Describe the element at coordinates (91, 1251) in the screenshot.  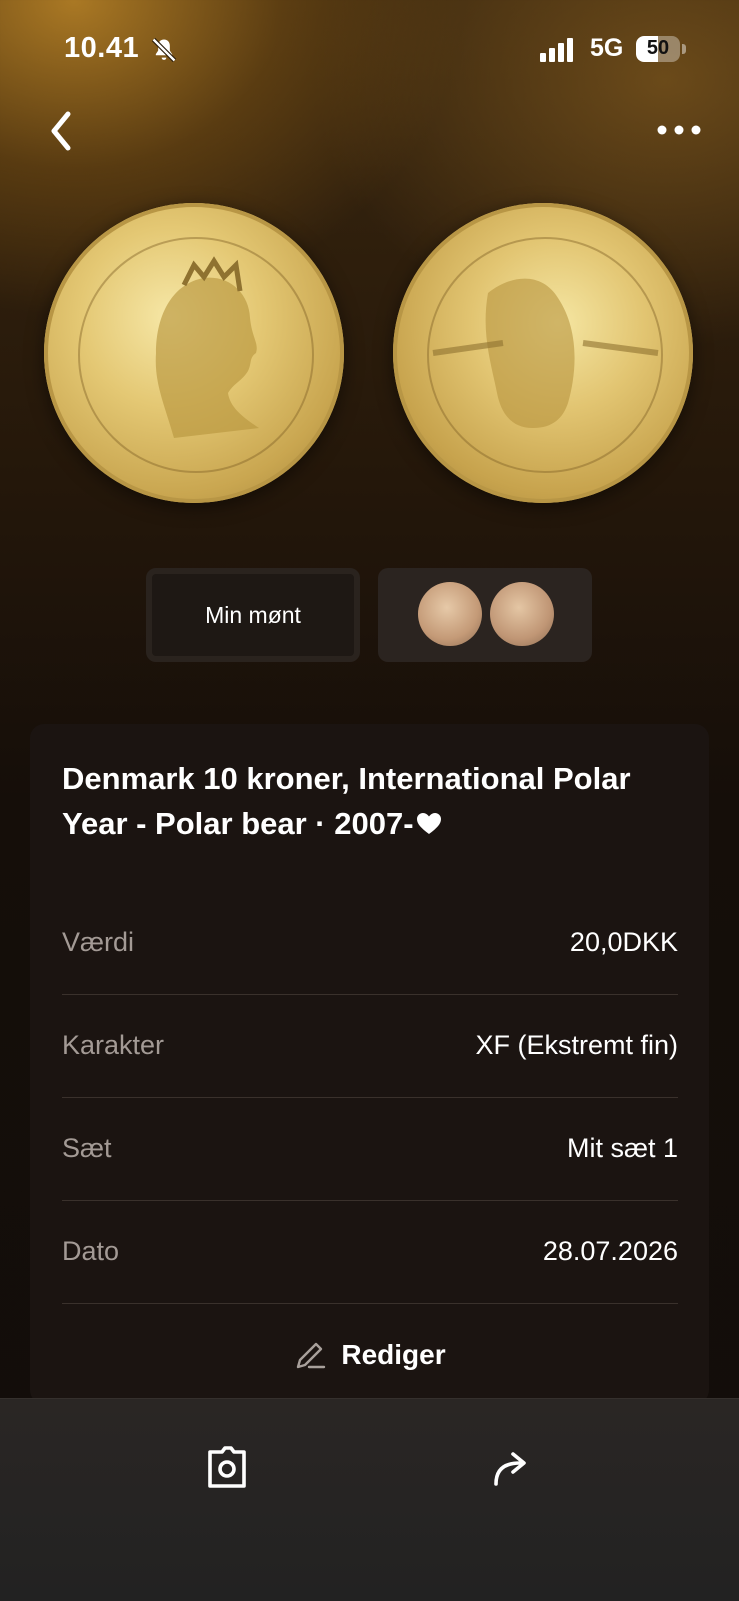
I see `detail-label: Dato` at that location.